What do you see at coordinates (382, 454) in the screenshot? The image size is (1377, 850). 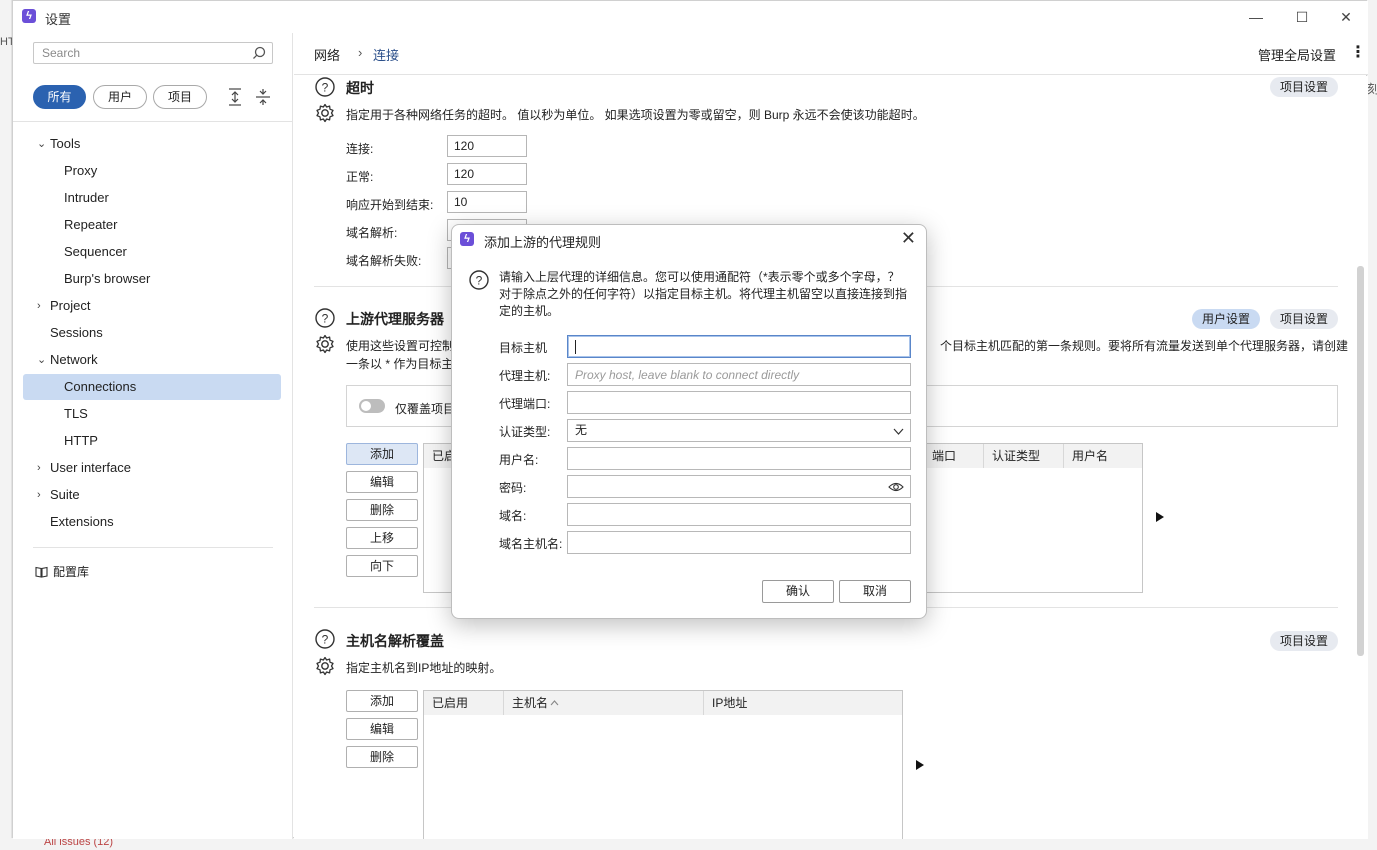 I see `add-proxy-rule-button: 添加` at bounding box center [382, 454].